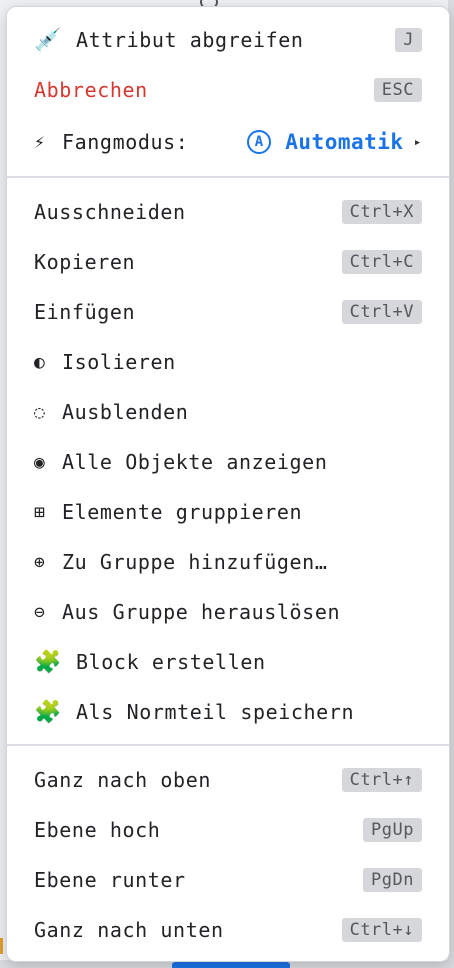 The height and width of the screenshot is (968, 454). Describe the element at coordinates (344, 142) in the screenshot. I see `snap-mode-label: Automatik` at that location.